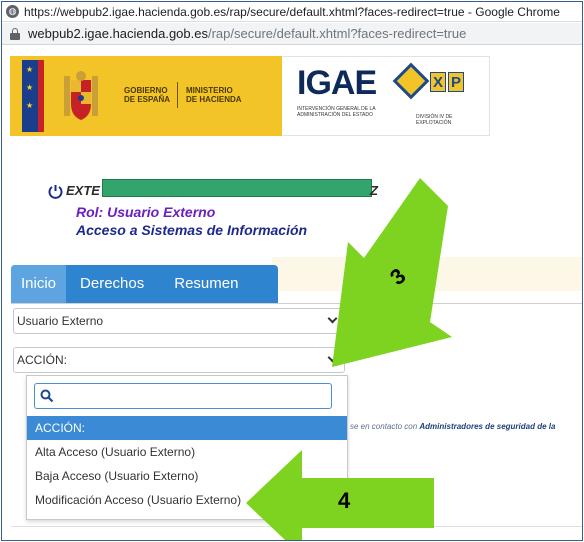 The image size is (584, 542). I want to click on gov-text: GOBIERNO DE ESPAÑA, so click(147, 95).